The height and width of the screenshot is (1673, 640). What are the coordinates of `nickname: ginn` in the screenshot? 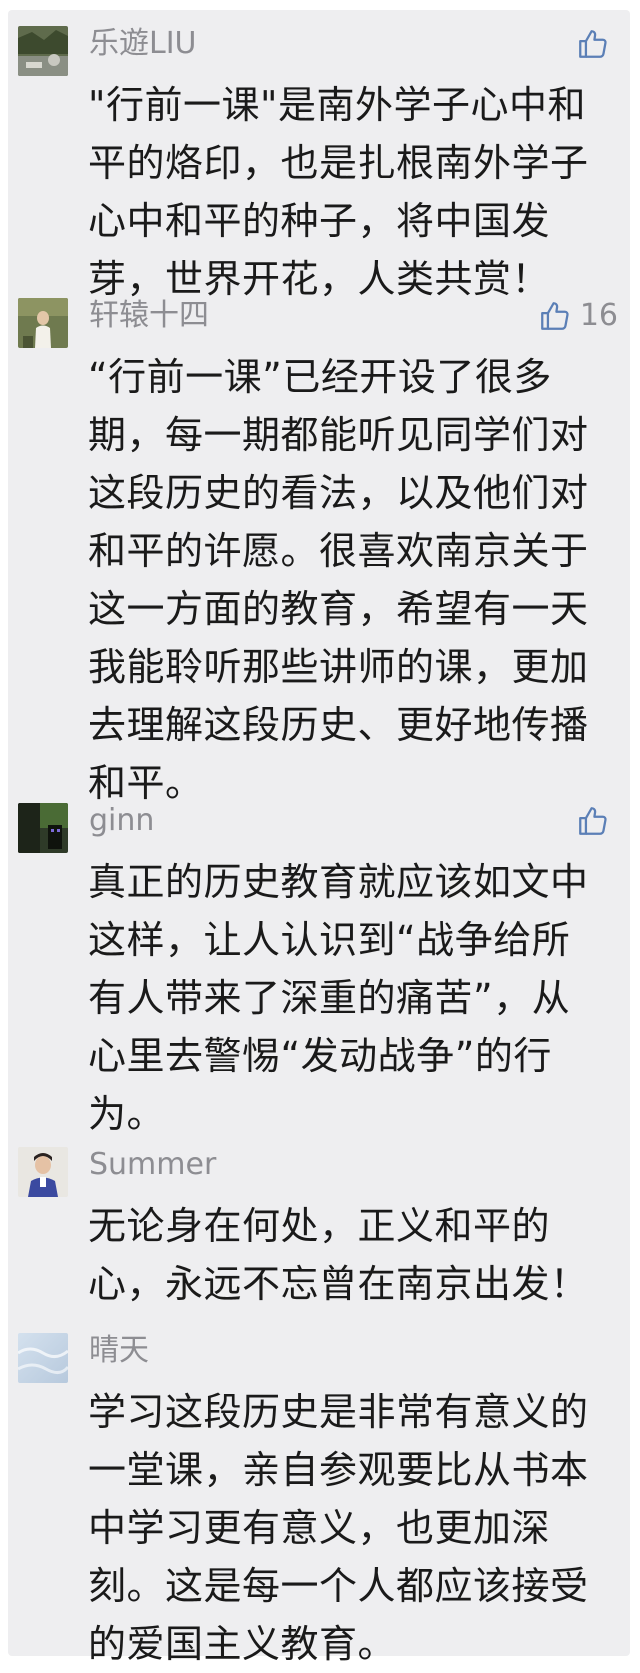 It's located at (121, 821).